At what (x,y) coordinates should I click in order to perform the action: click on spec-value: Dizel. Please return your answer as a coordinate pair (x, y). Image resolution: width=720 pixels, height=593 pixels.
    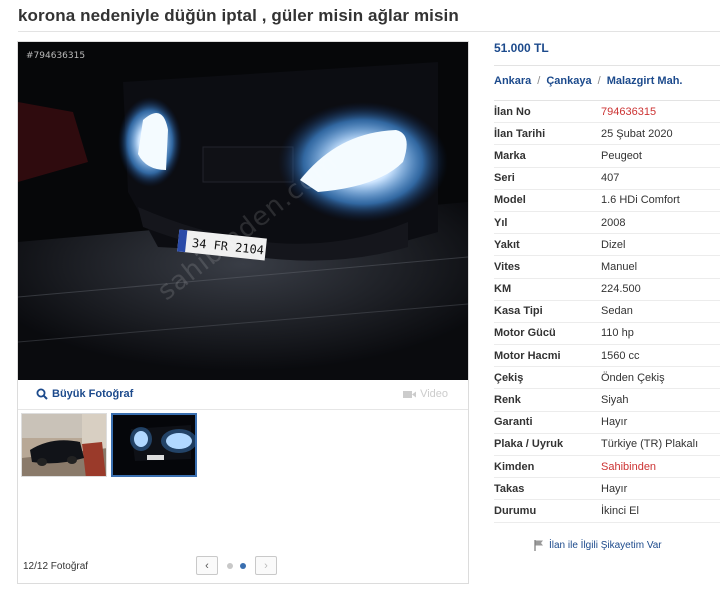
    Looking at the image, I should click on (613, 244).